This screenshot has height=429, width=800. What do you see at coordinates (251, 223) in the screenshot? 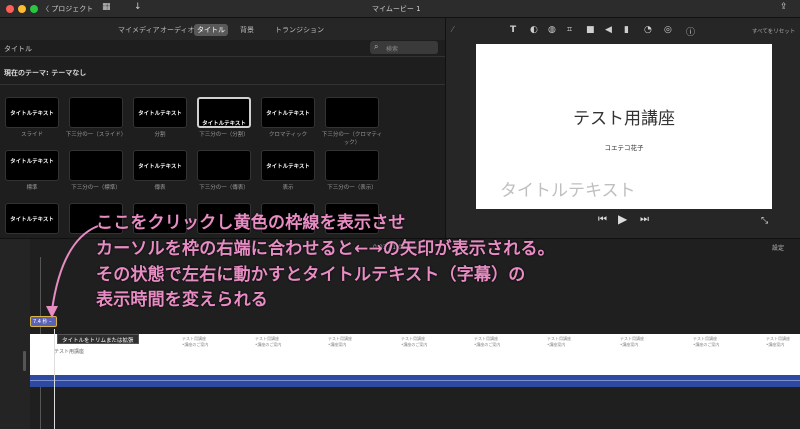
I see `annotation-line-1: ここをクリックし黄色の枠線を表示させ` at bounding box center [251, 223].